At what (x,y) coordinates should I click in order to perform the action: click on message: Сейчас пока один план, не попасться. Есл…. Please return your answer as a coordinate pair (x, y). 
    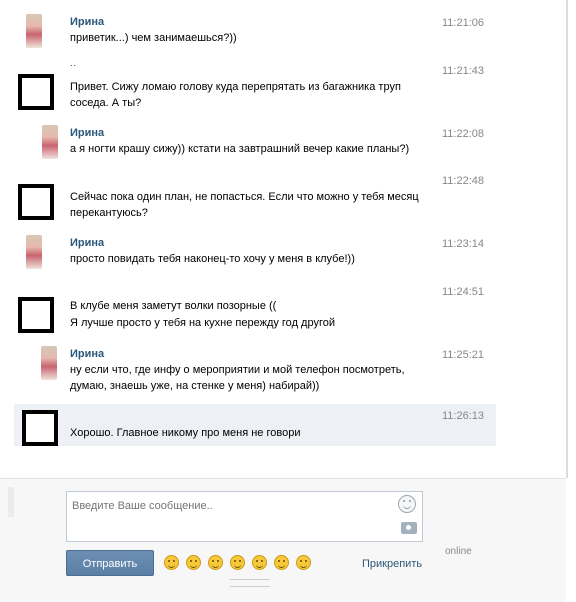
    Looking at the image, I should click on (255, 197).